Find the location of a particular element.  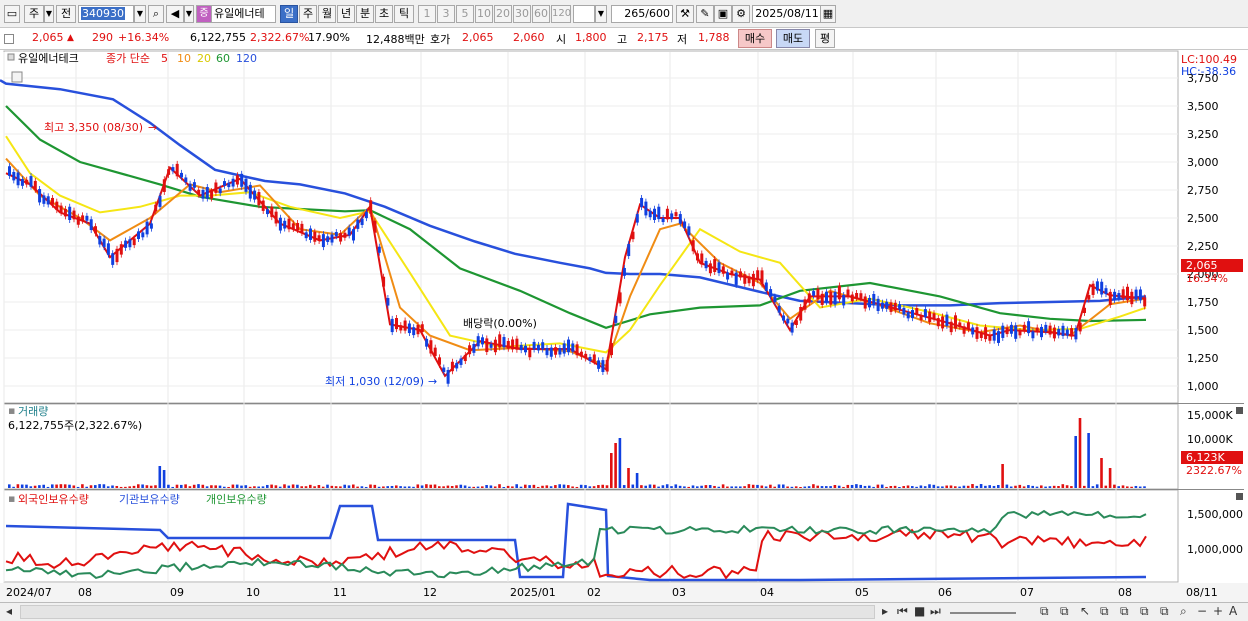

window-icon: ▭ is located at coordinates (12, 14).